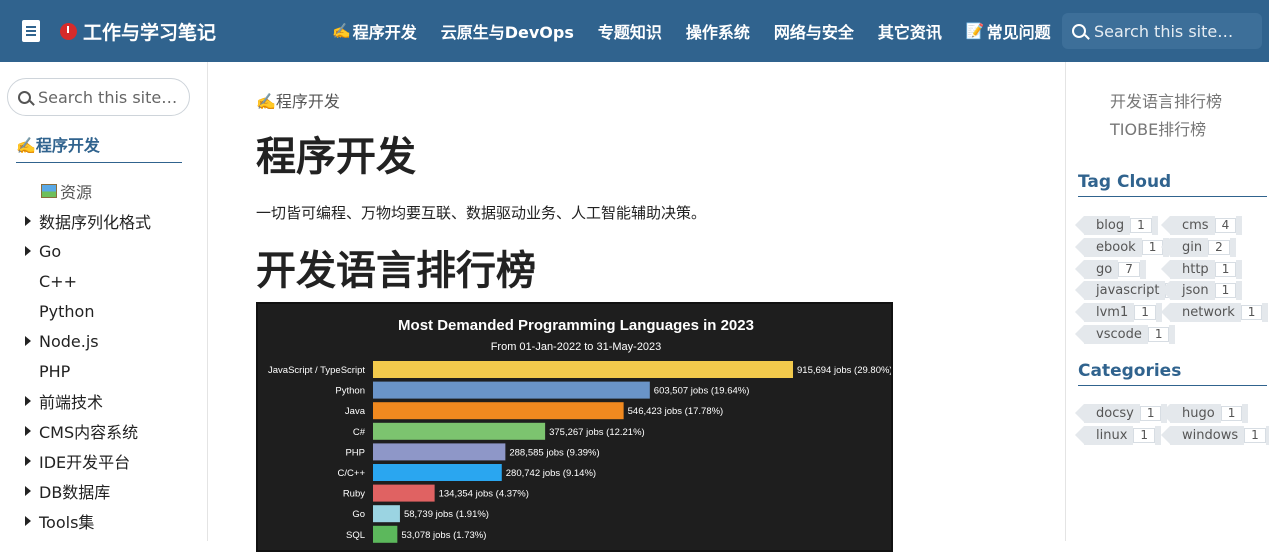 This screenshot has height=552, width=1269. What do you see at coordinates (85, 462) in the screenshot?
I see `sidebar-item-label: IDE开发平台` at bounding box center [85, 462].